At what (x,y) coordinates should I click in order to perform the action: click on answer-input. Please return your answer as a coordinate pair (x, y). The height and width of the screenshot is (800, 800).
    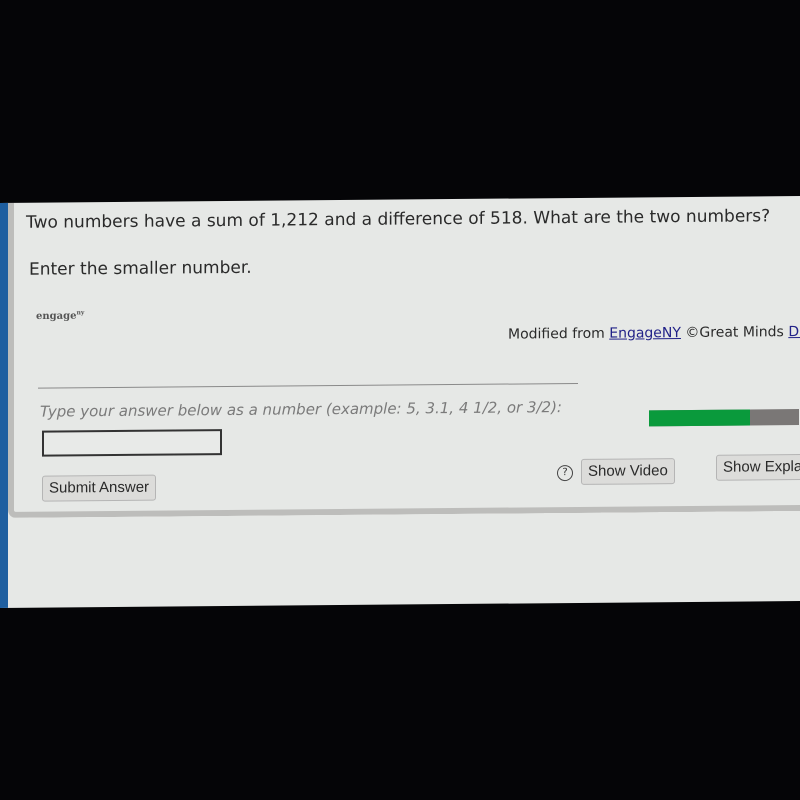
    Looking at the image, I should click on (132, 443).